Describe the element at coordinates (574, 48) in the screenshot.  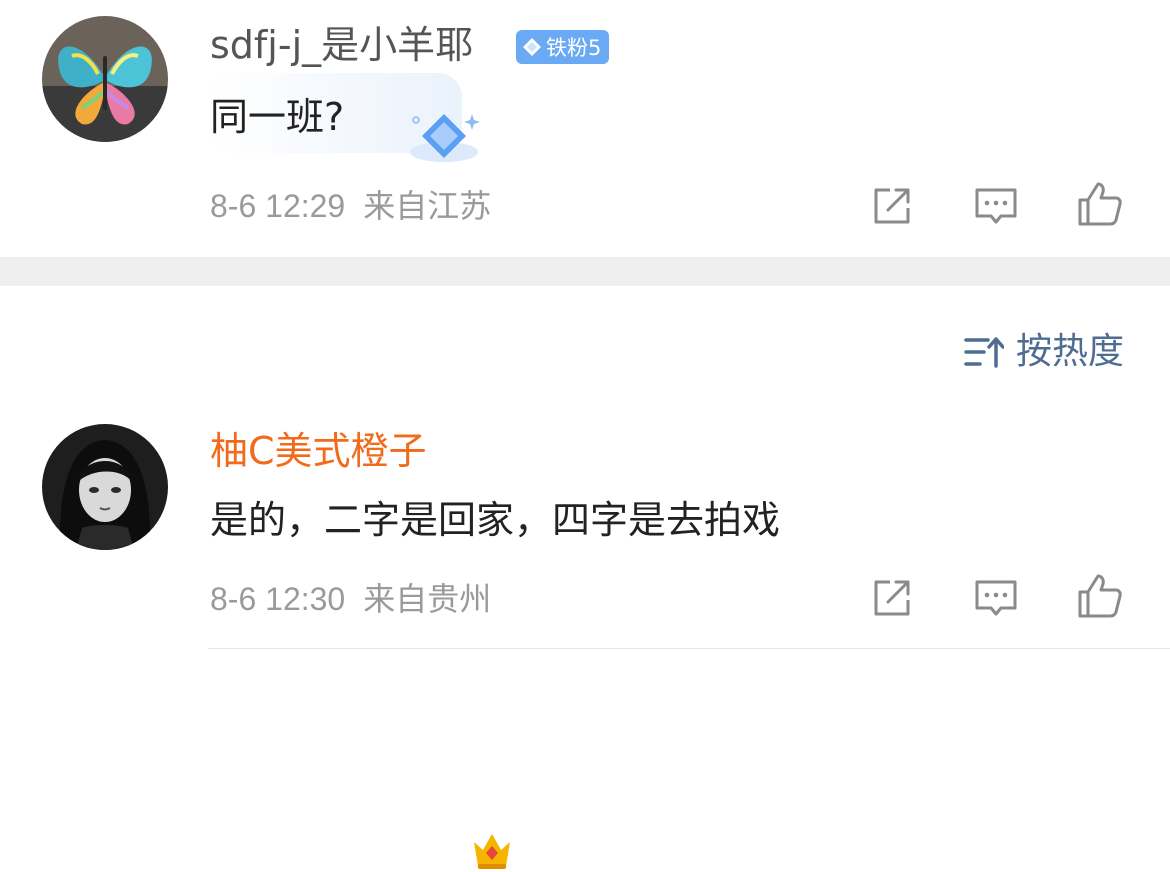
I see `fan-badge-label: 铁粉5` at that location.